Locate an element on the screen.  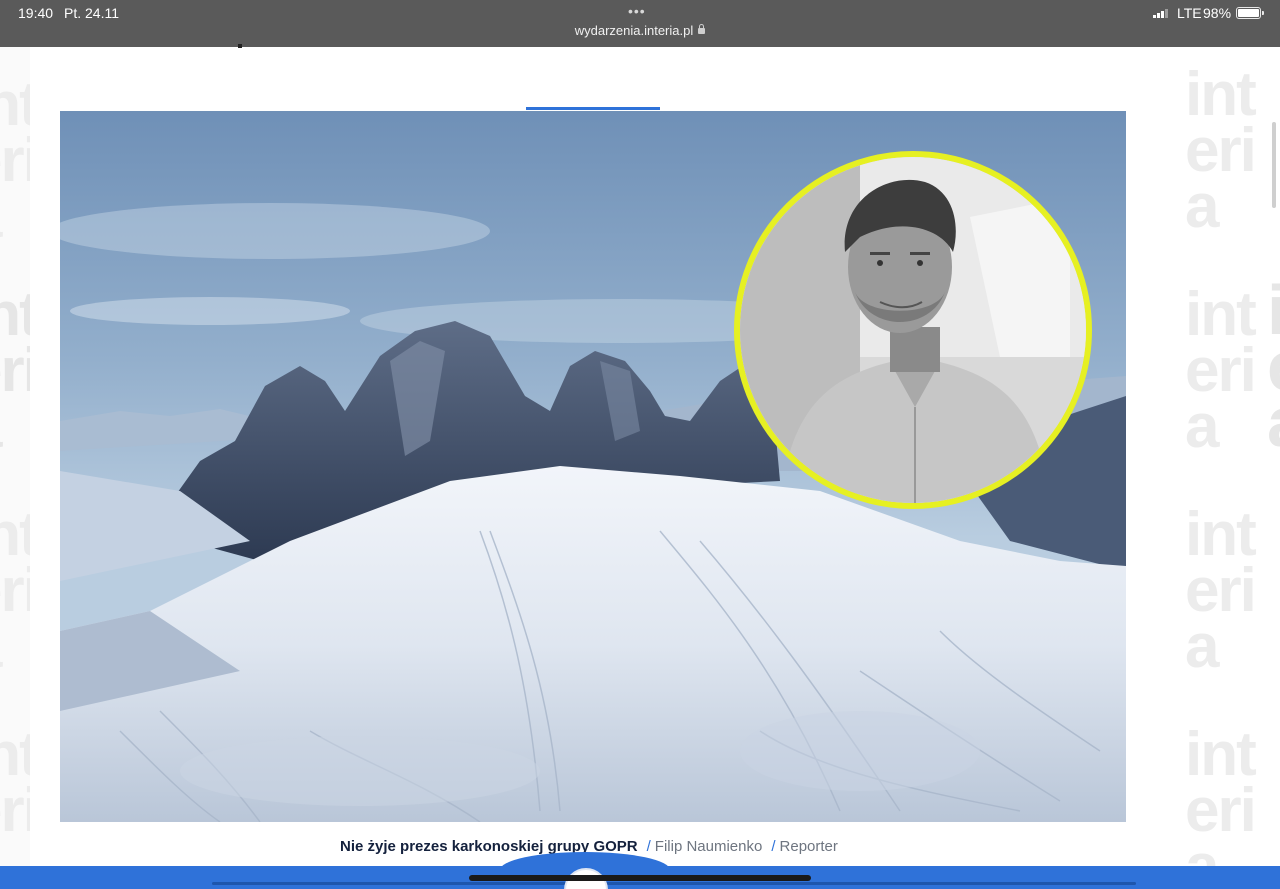
side-watermark-left: int eri a int eri a int eri a int eri a is located at coordinates (15, 457).